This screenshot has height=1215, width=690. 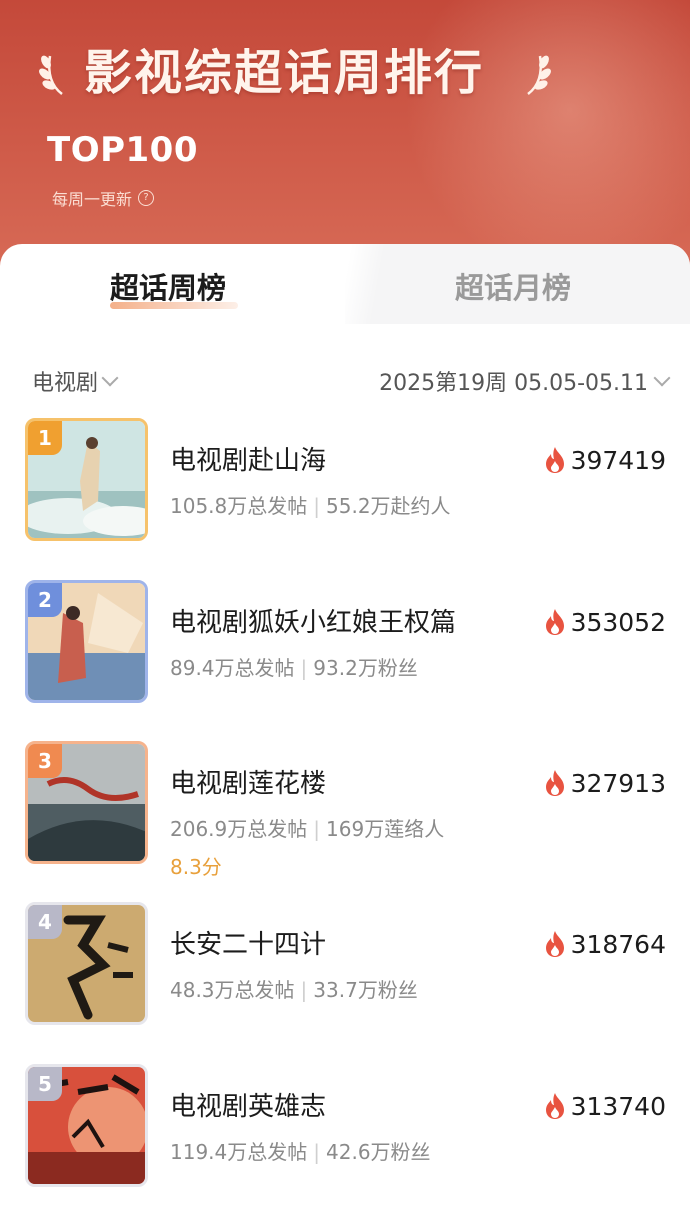 I want to click on item-stats: 206.9万总发帖 | 169万莲络人, so click(x=307, y=827).